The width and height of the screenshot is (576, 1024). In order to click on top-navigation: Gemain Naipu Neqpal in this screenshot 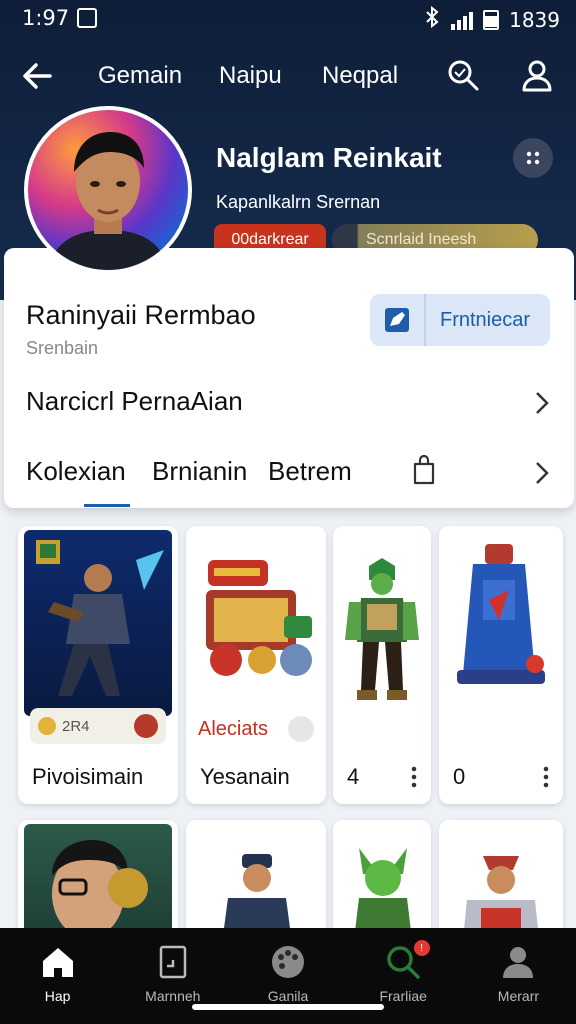, I will do `click(288, 76)`.